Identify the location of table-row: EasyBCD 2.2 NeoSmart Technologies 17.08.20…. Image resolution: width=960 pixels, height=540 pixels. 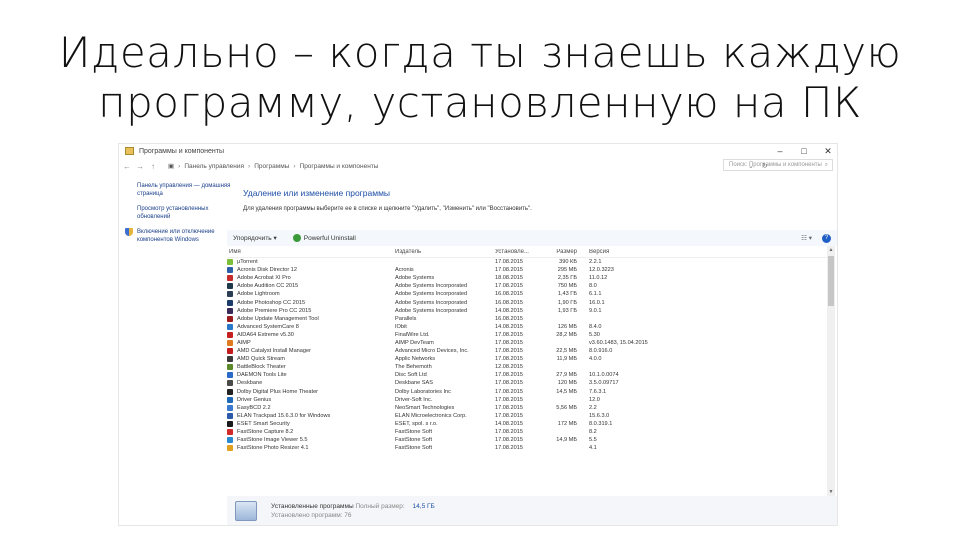
(529, 408).